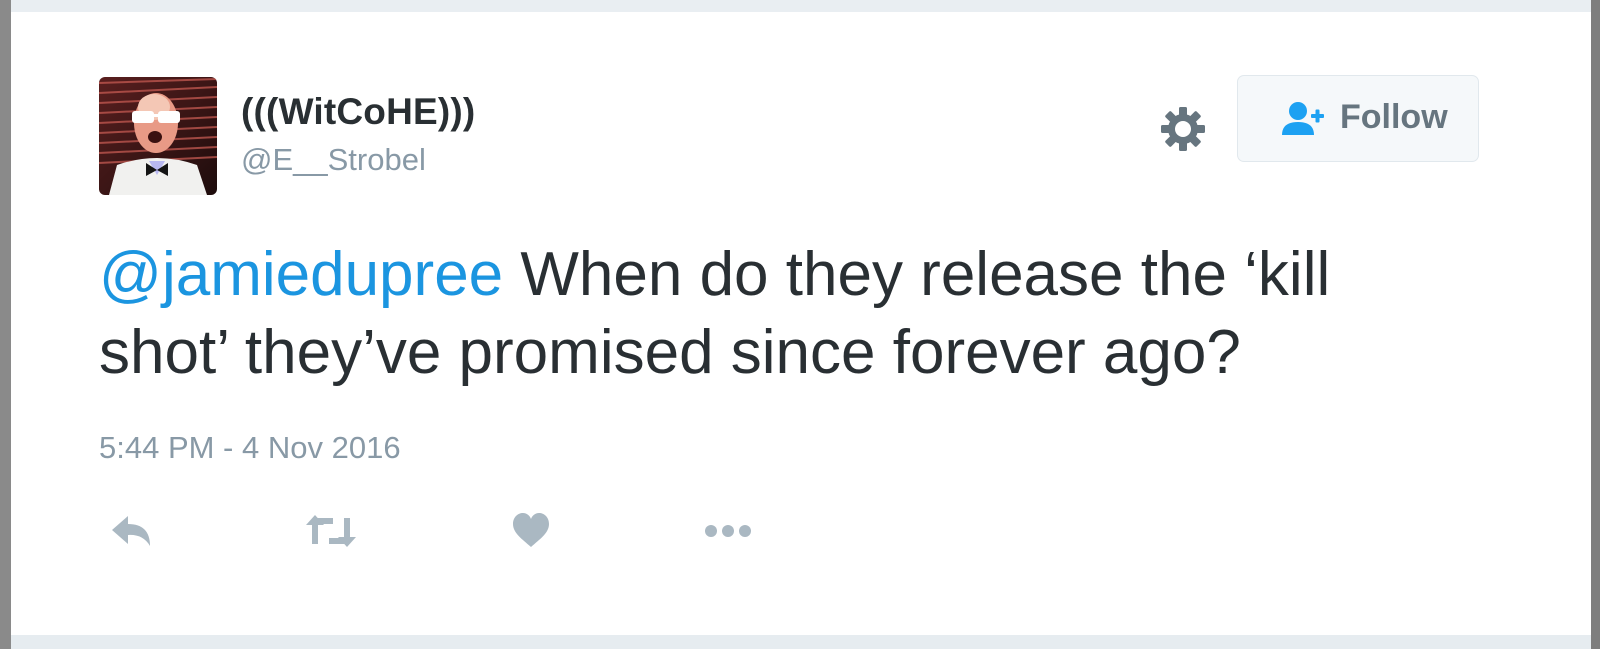  I want to click on retweet-icon, so click(331, 531).